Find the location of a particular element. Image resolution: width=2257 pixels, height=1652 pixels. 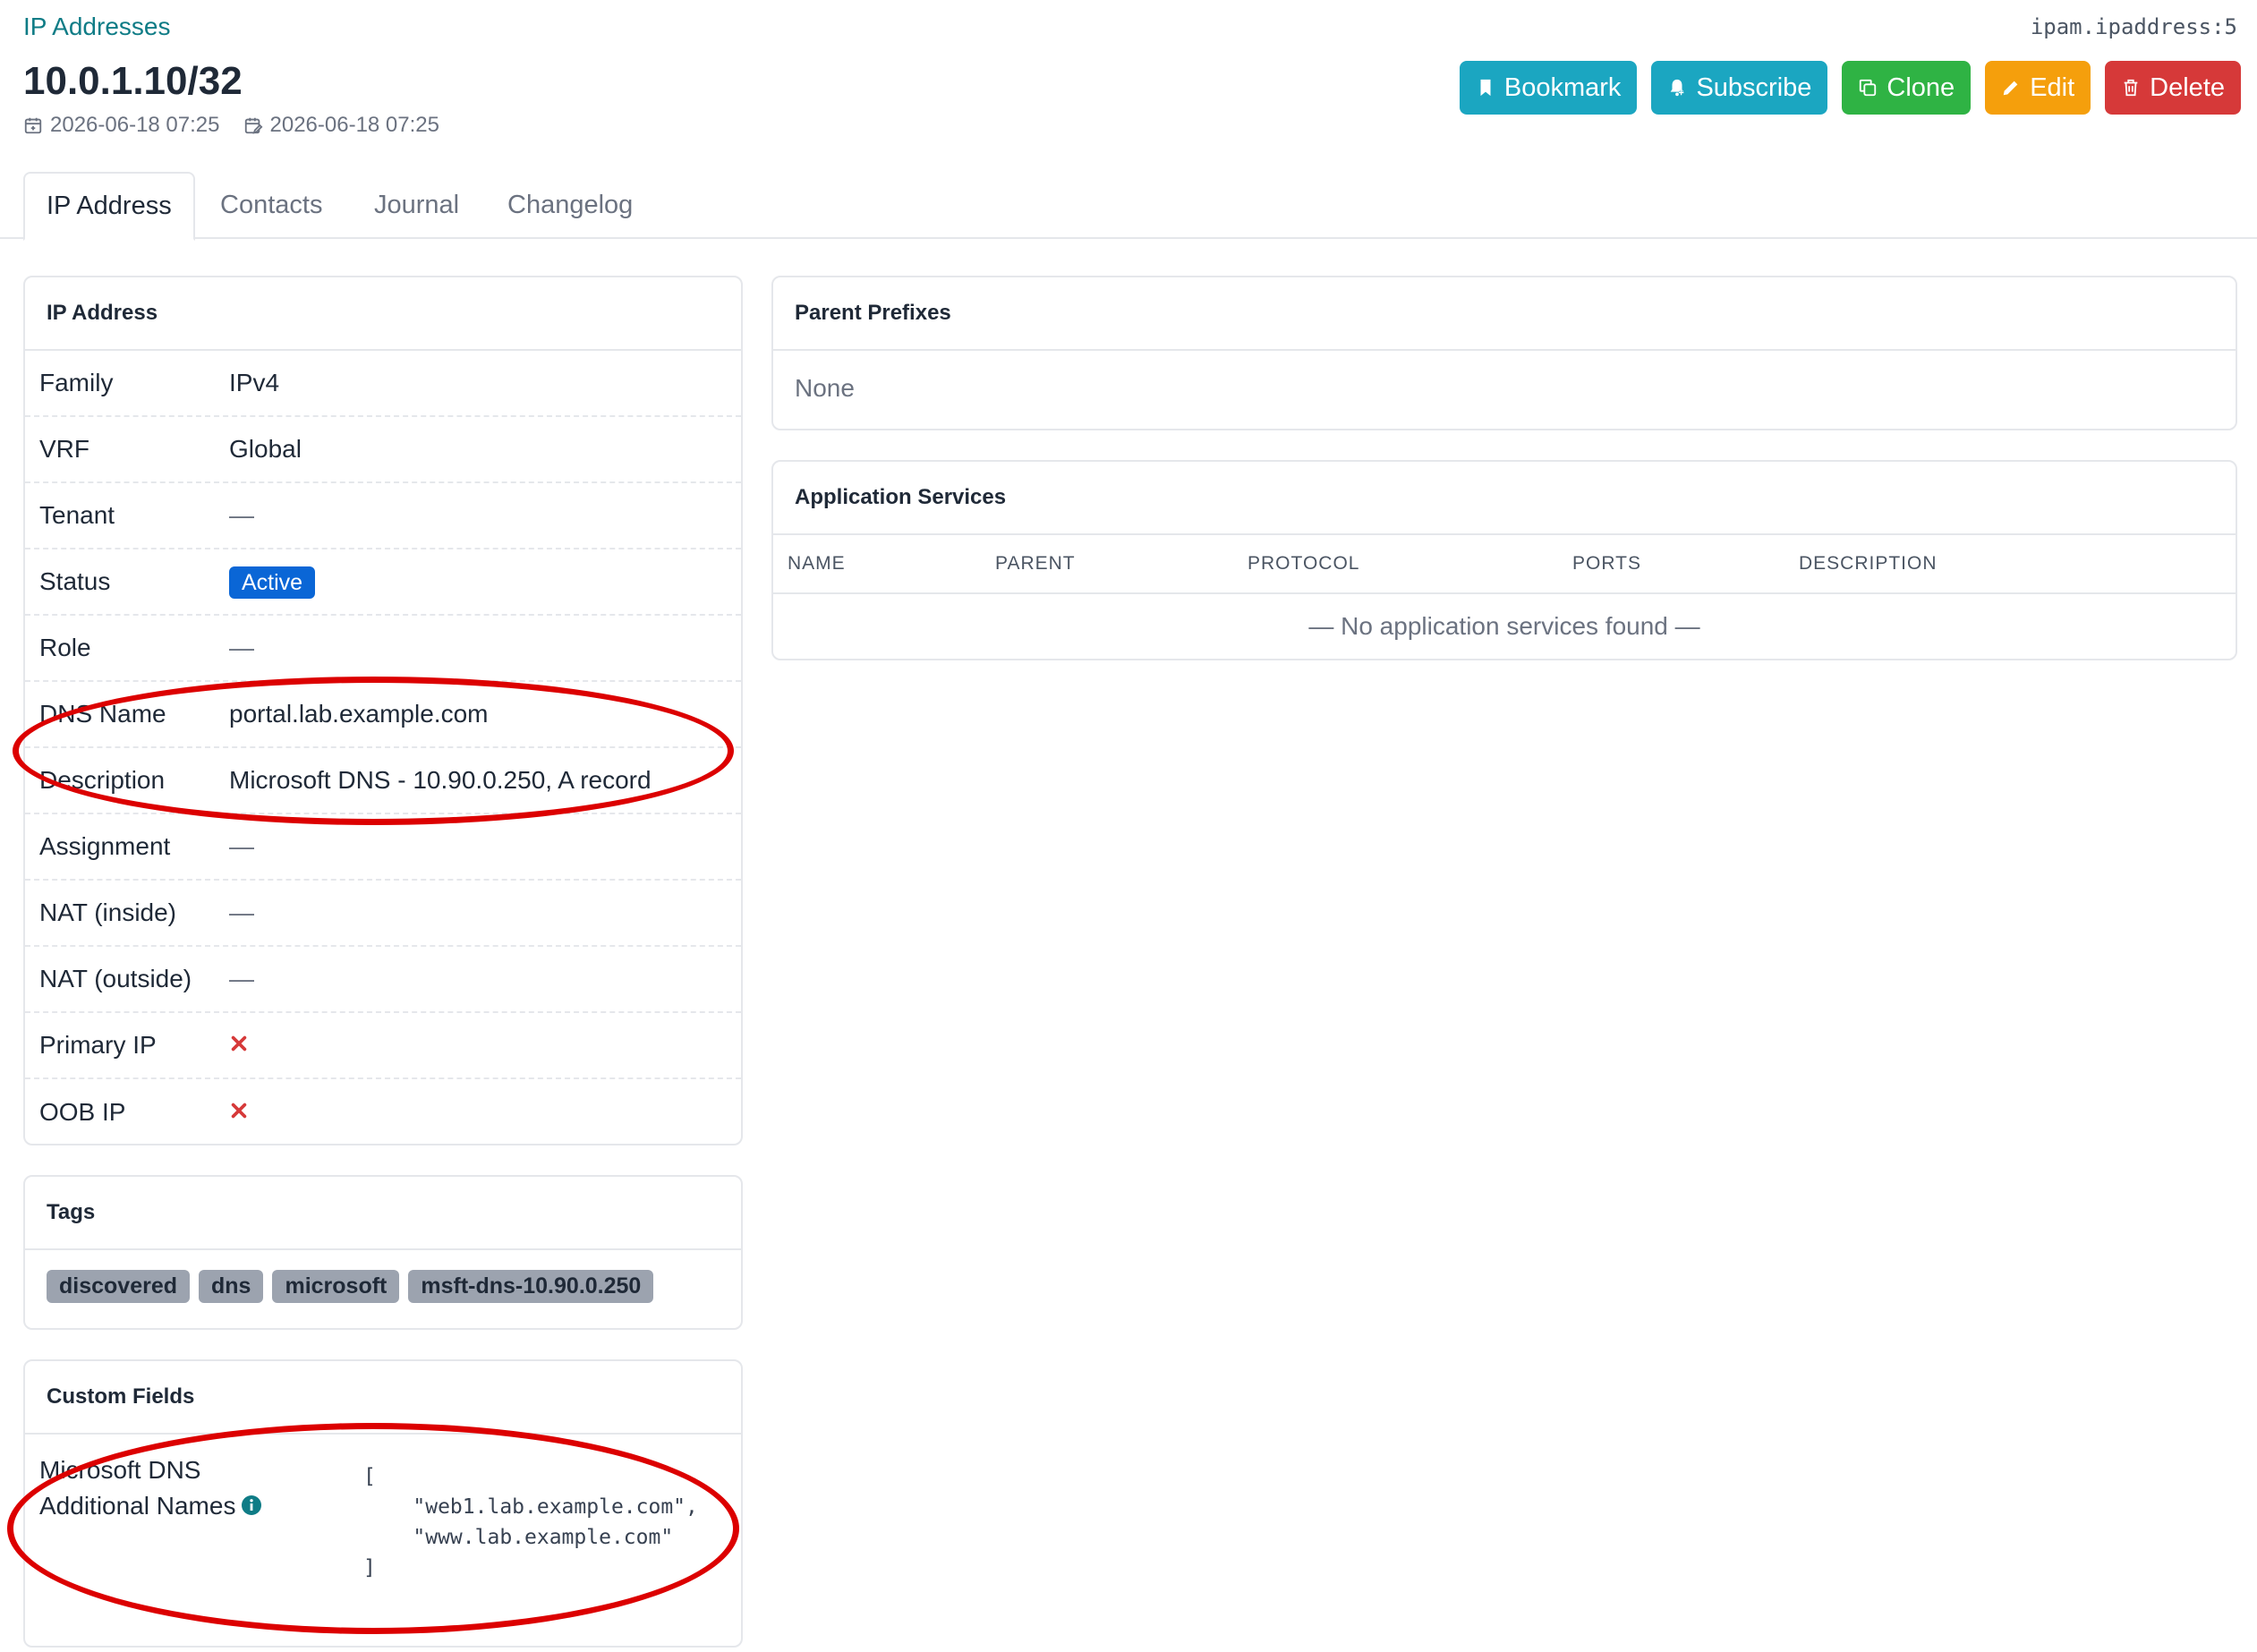

column-header-ports: PORTS is located at coordinates (1606, 564).